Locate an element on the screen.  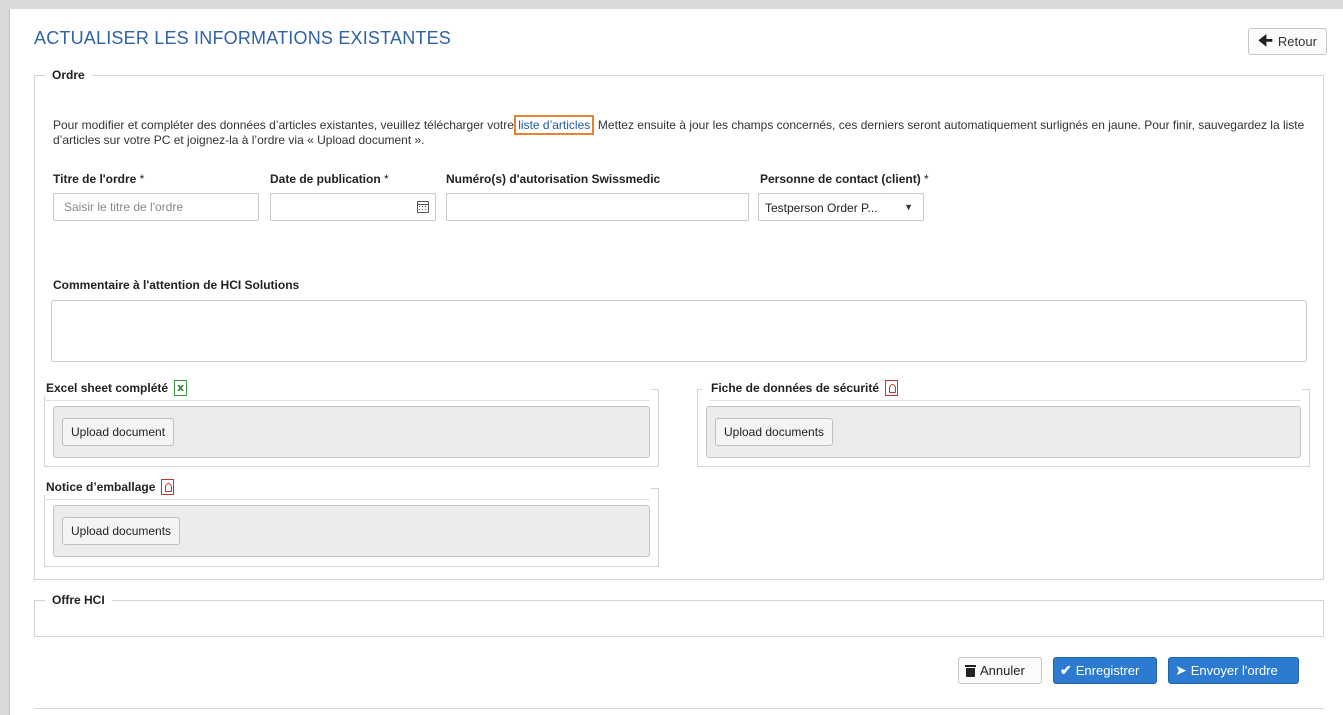
package-leaflet-upload-group: Notice d’emballage Upload documents is located at coordinates (351, 523).